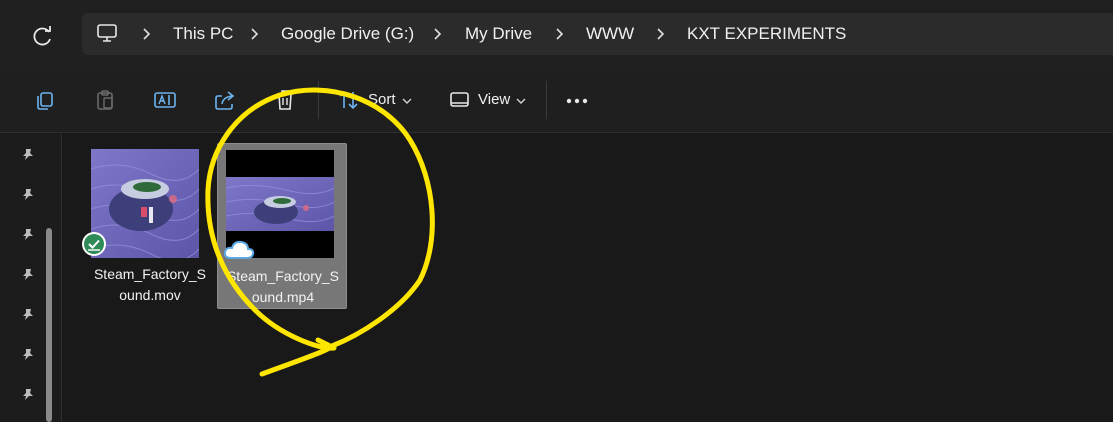  Describe the element at coordinates (494, 99) in the screenshot. I see `view-button: View` at that location.